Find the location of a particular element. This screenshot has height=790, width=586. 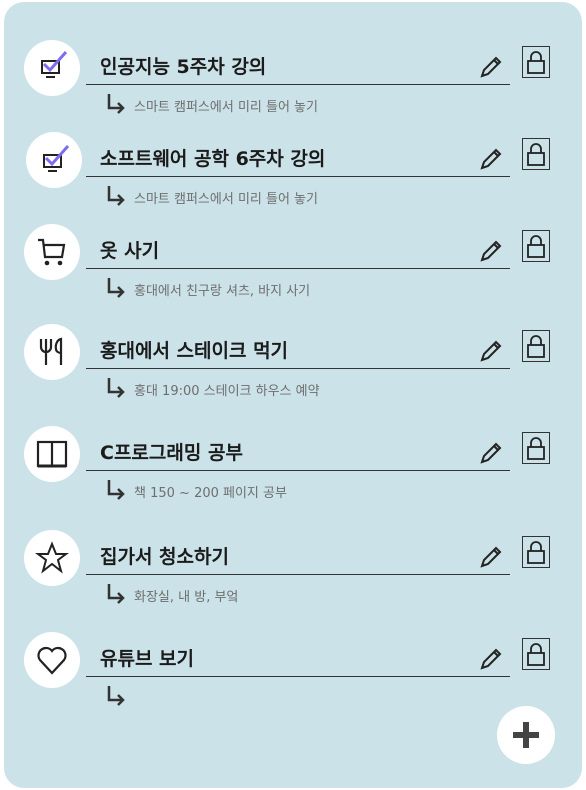

todo-note: 홍대에서 친구랑 셔츠, 바지 사기 is located at coordinates (222, 291).